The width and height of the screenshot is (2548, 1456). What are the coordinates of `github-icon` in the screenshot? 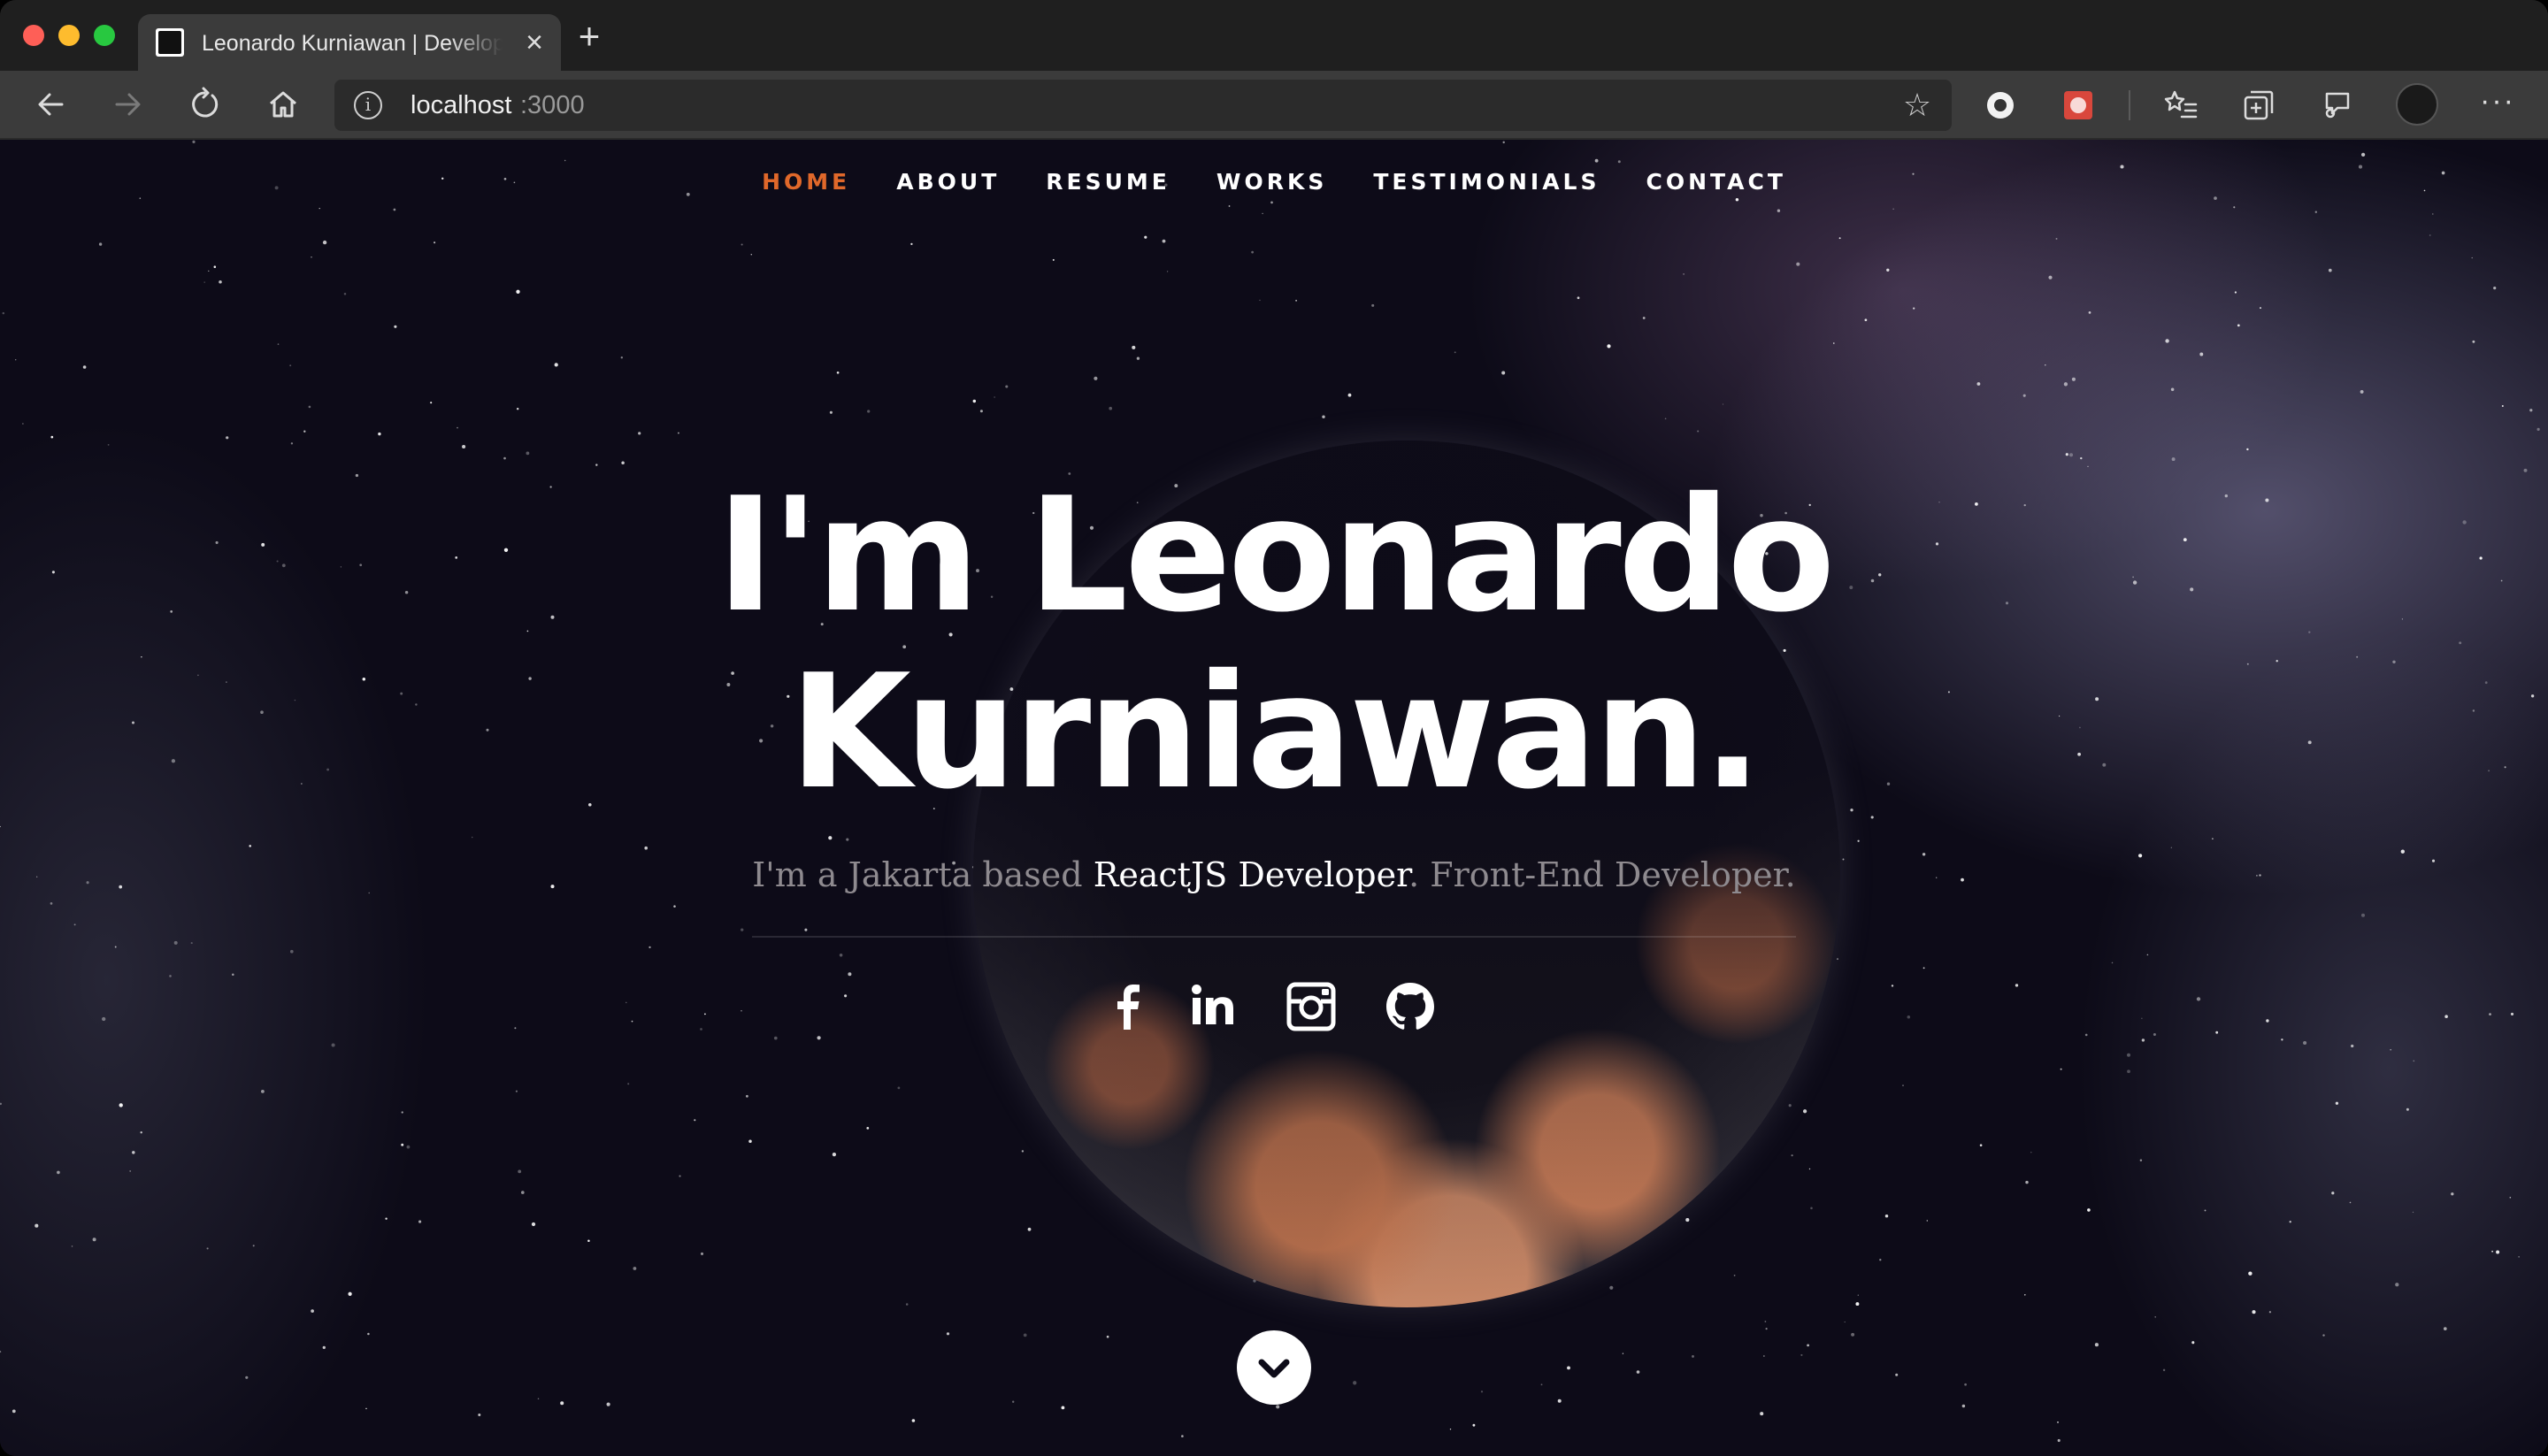 It's located at (1410, 1006).